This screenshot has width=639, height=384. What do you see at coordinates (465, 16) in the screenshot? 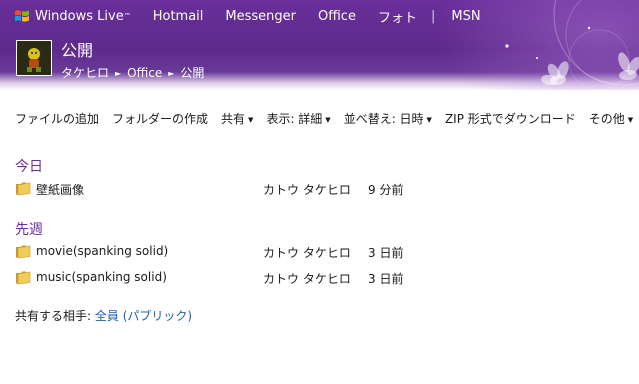
I see `nav-msn: MSN` at bounding box center [465, 16].